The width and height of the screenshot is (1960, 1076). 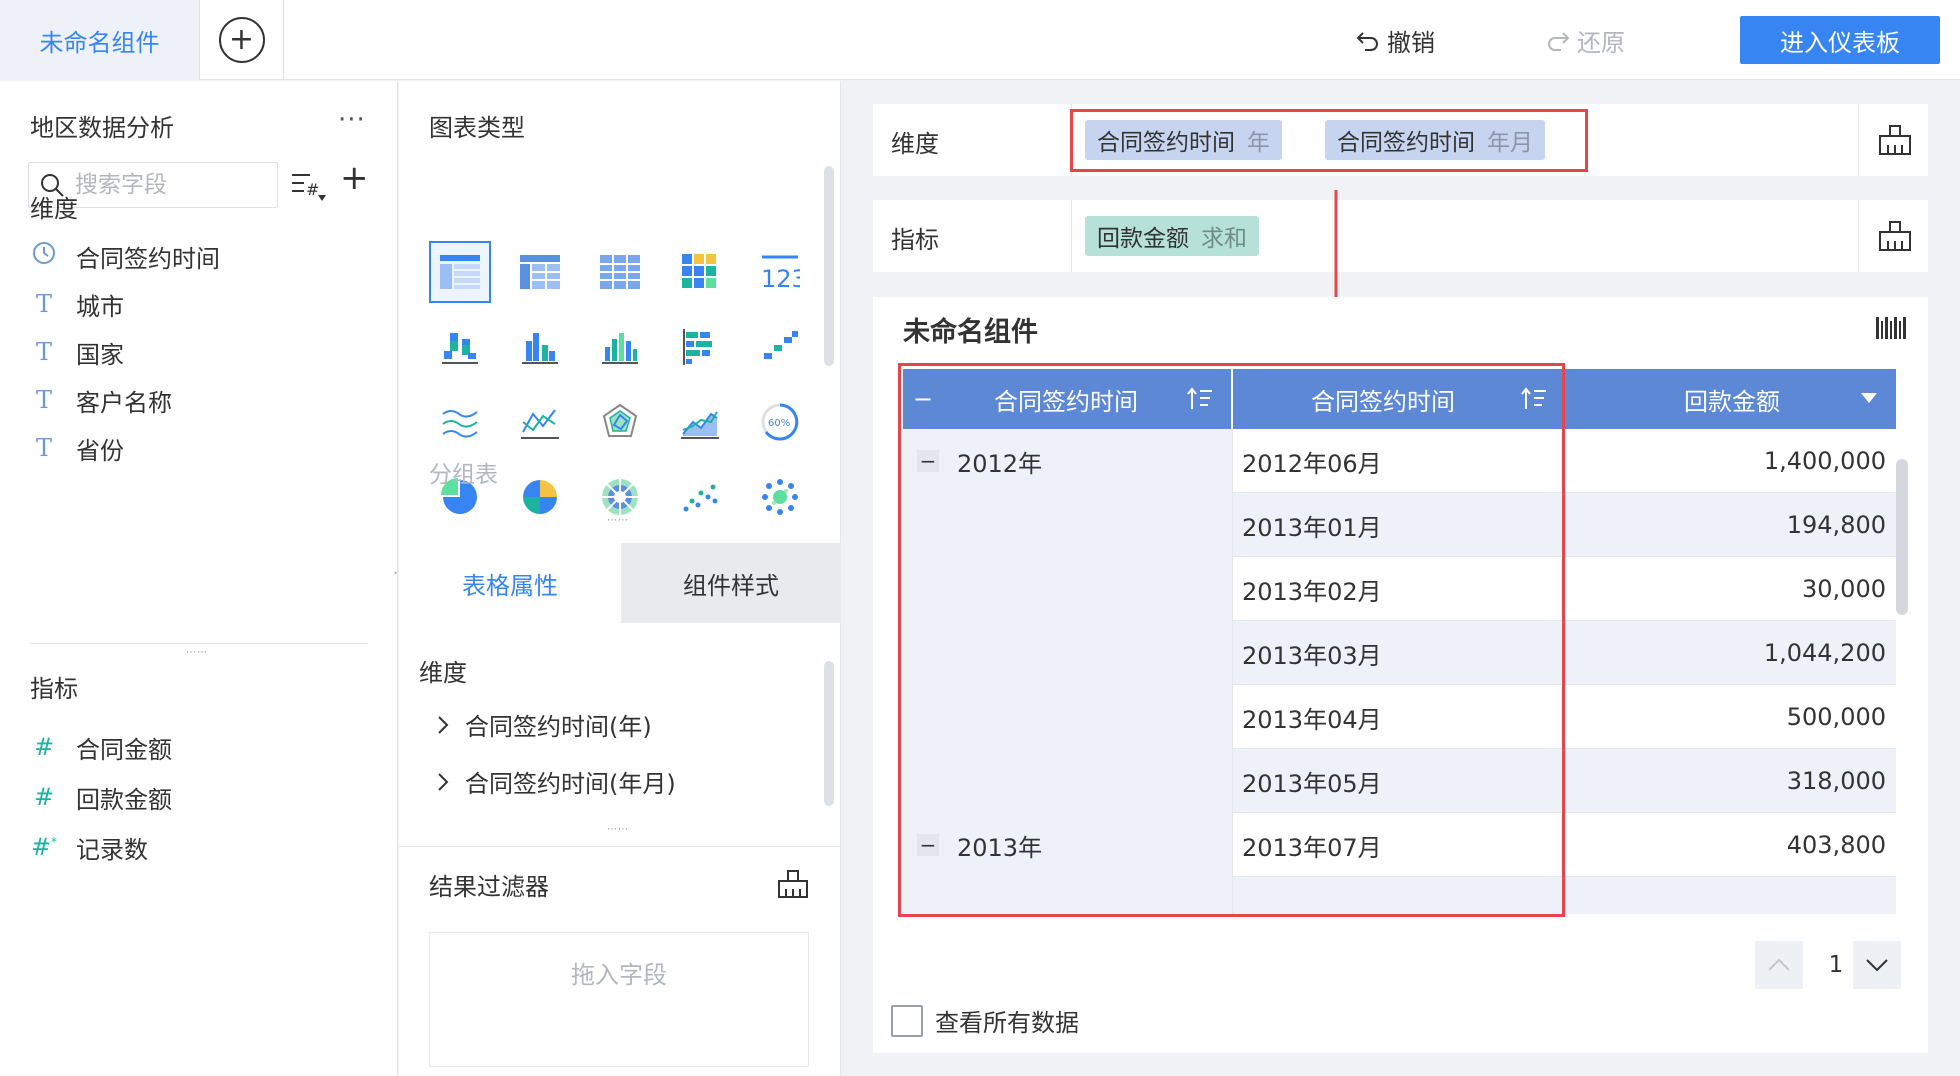 I want to click on enter-dashboard-label: 进入仪表板, so click(x=1840, y=42).